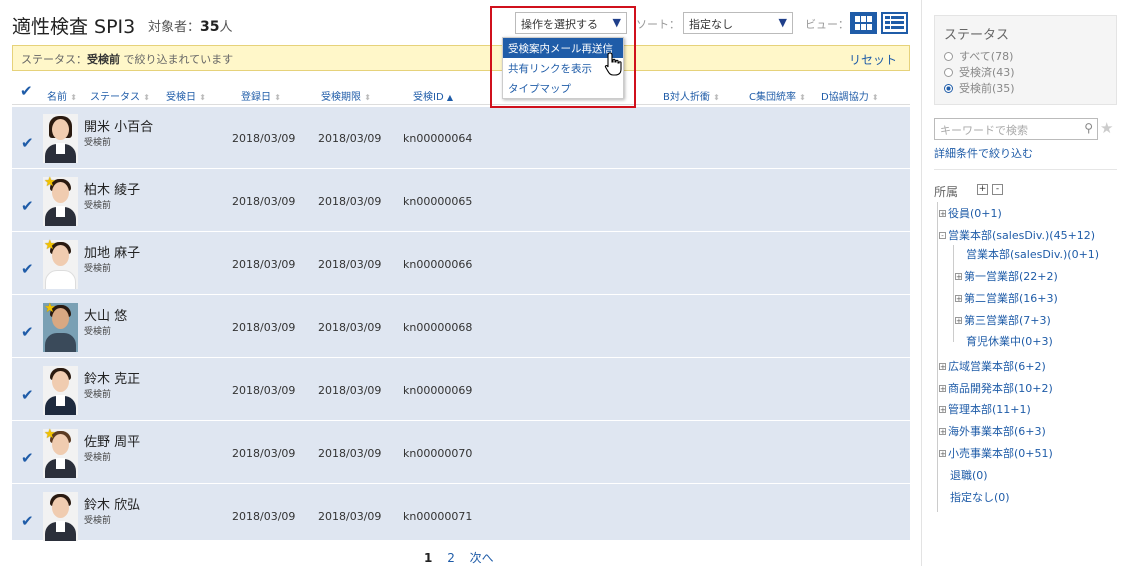 The width and height of the screenshot is (1128, 566). What do you see at coordinates (27, 91) in the screenshot?
I see `select-all-checkbox: ✔` at bounding box center [27, 91].